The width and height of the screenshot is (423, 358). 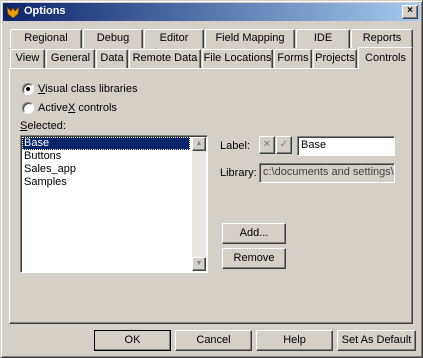 I want to click on tab-editor: Editor, so click(x=174, y=38).